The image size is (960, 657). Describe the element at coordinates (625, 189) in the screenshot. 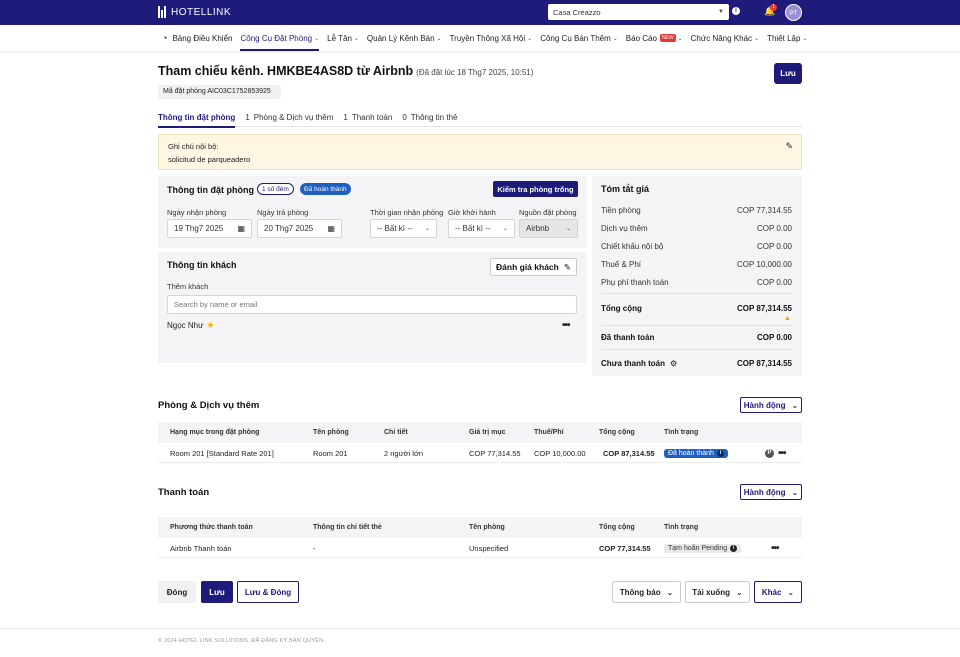

I see `price-summary-title: Tóm tắt giá` at that location.